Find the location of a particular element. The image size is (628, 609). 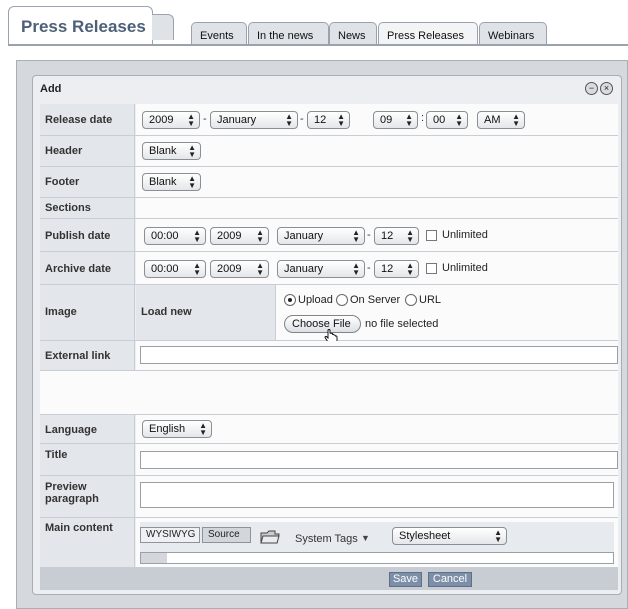

tab-press-releases: Press Releases is located at coordinates (428, 33).